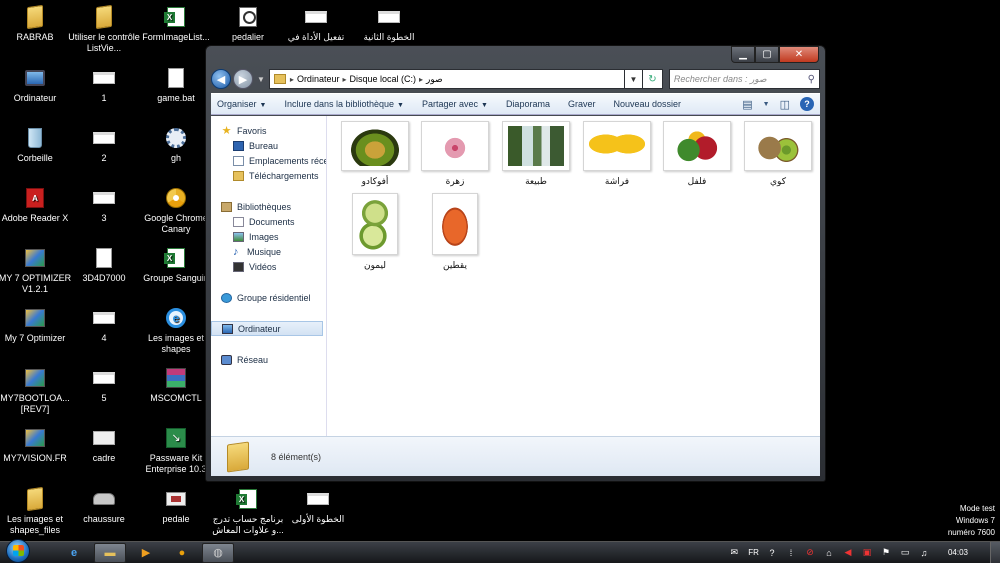 This screenshot has width=1000, height=563. What do you see at coordinates (744, 79) in the screenshot?
I see `search-input: Rechercher dans : صور ⚲` at bounding box center [744, 79].